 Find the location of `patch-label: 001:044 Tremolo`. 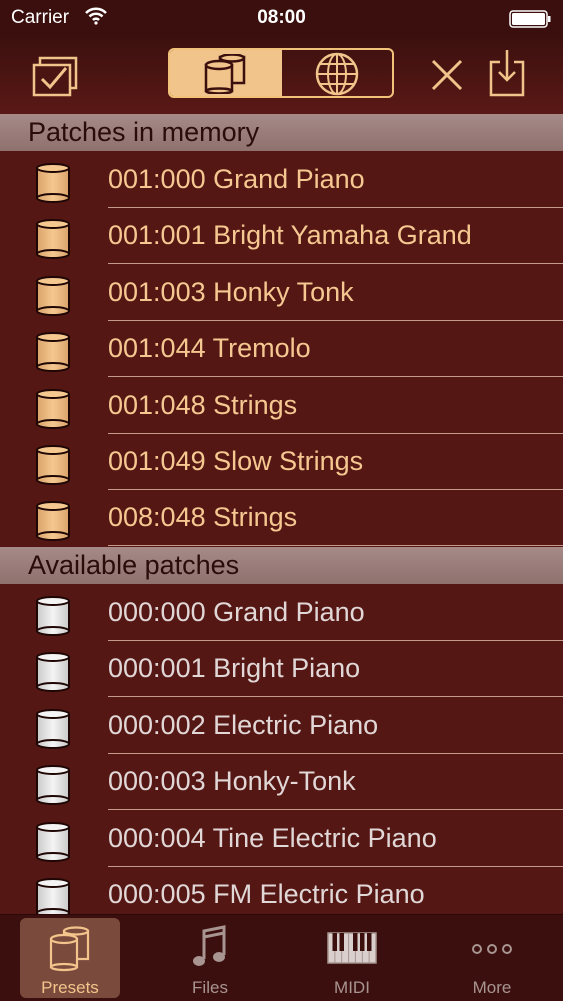

patch-label: 001:044 Tremolo is located at coordinates (209, 348).